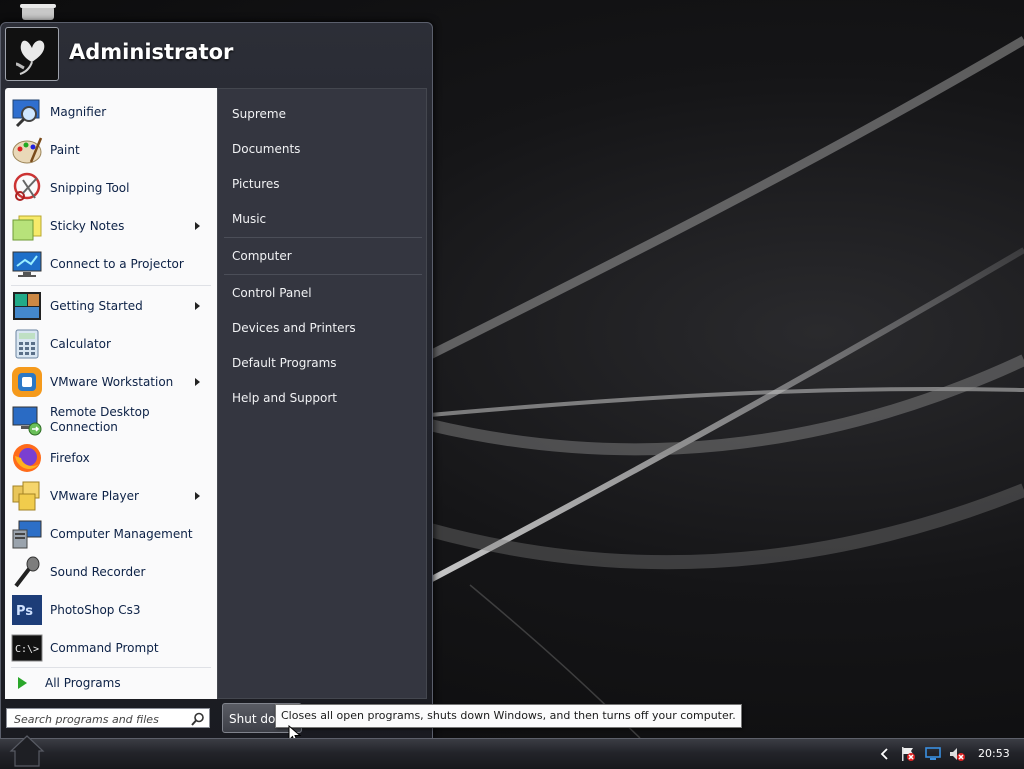 The image size is (1024, 769). I want to click on paint-palette-icon, so click(27, 150).